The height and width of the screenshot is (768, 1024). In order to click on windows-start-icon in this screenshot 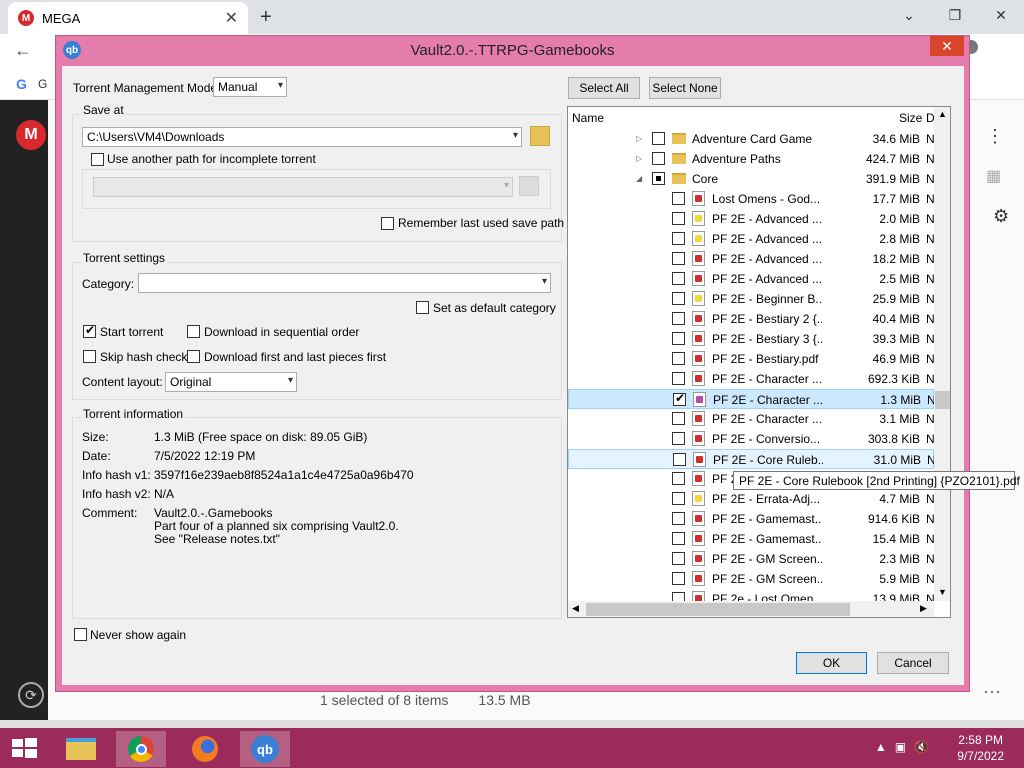, I will do `click(24, 748)`.